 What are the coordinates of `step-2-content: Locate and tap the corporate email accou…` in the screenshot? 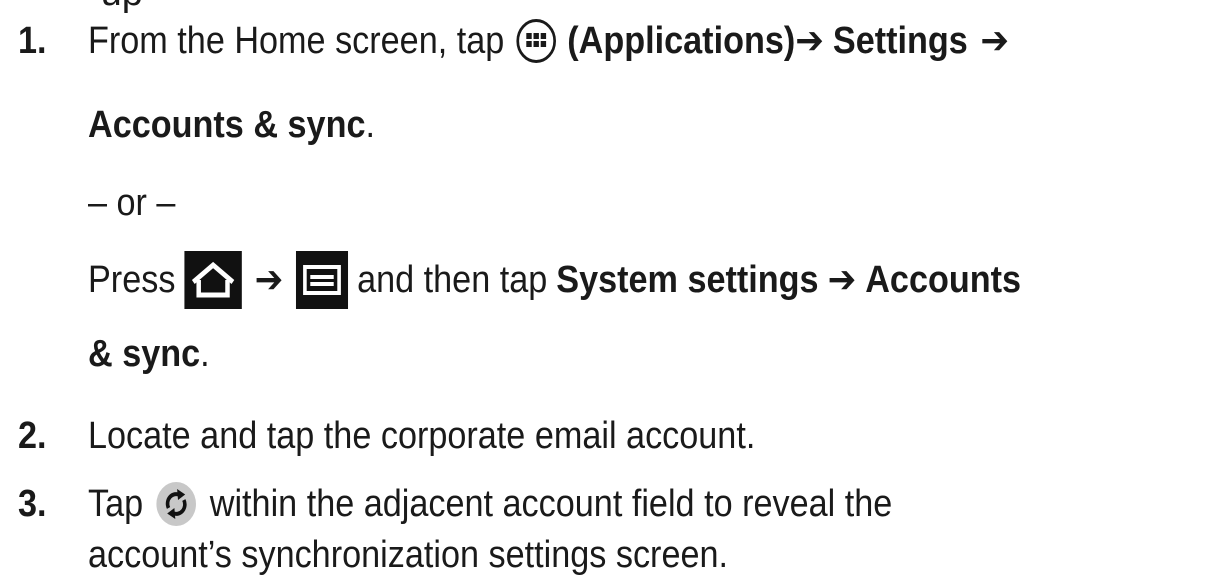 It's located at (422, 436).